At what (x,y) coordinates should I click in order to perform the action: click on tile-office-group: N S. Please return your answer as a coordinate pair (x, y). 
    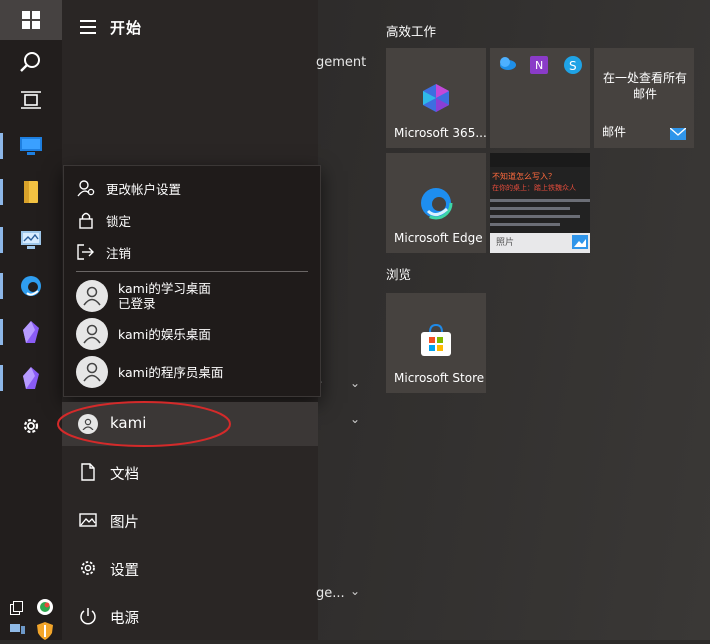
    Looking at the image, I should click on (540, 98).